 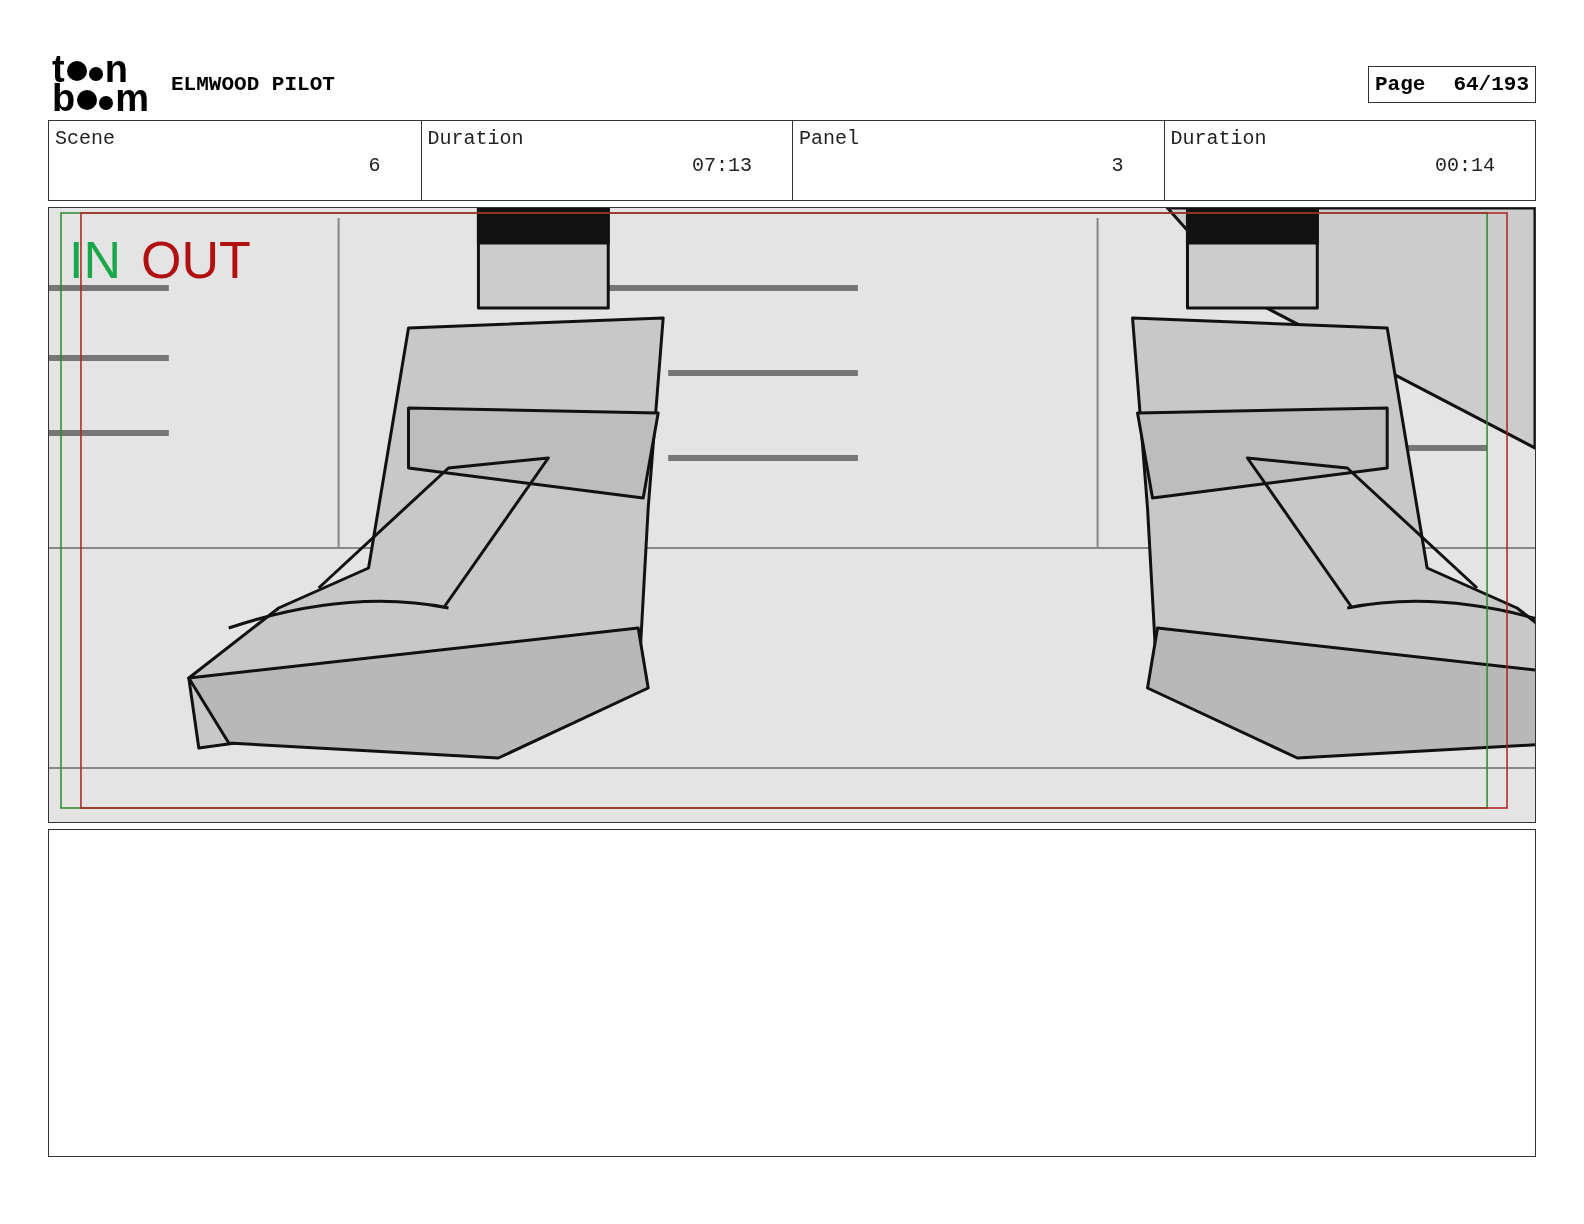 I want to click on field-label: Scene, so click(x=85, y=138).